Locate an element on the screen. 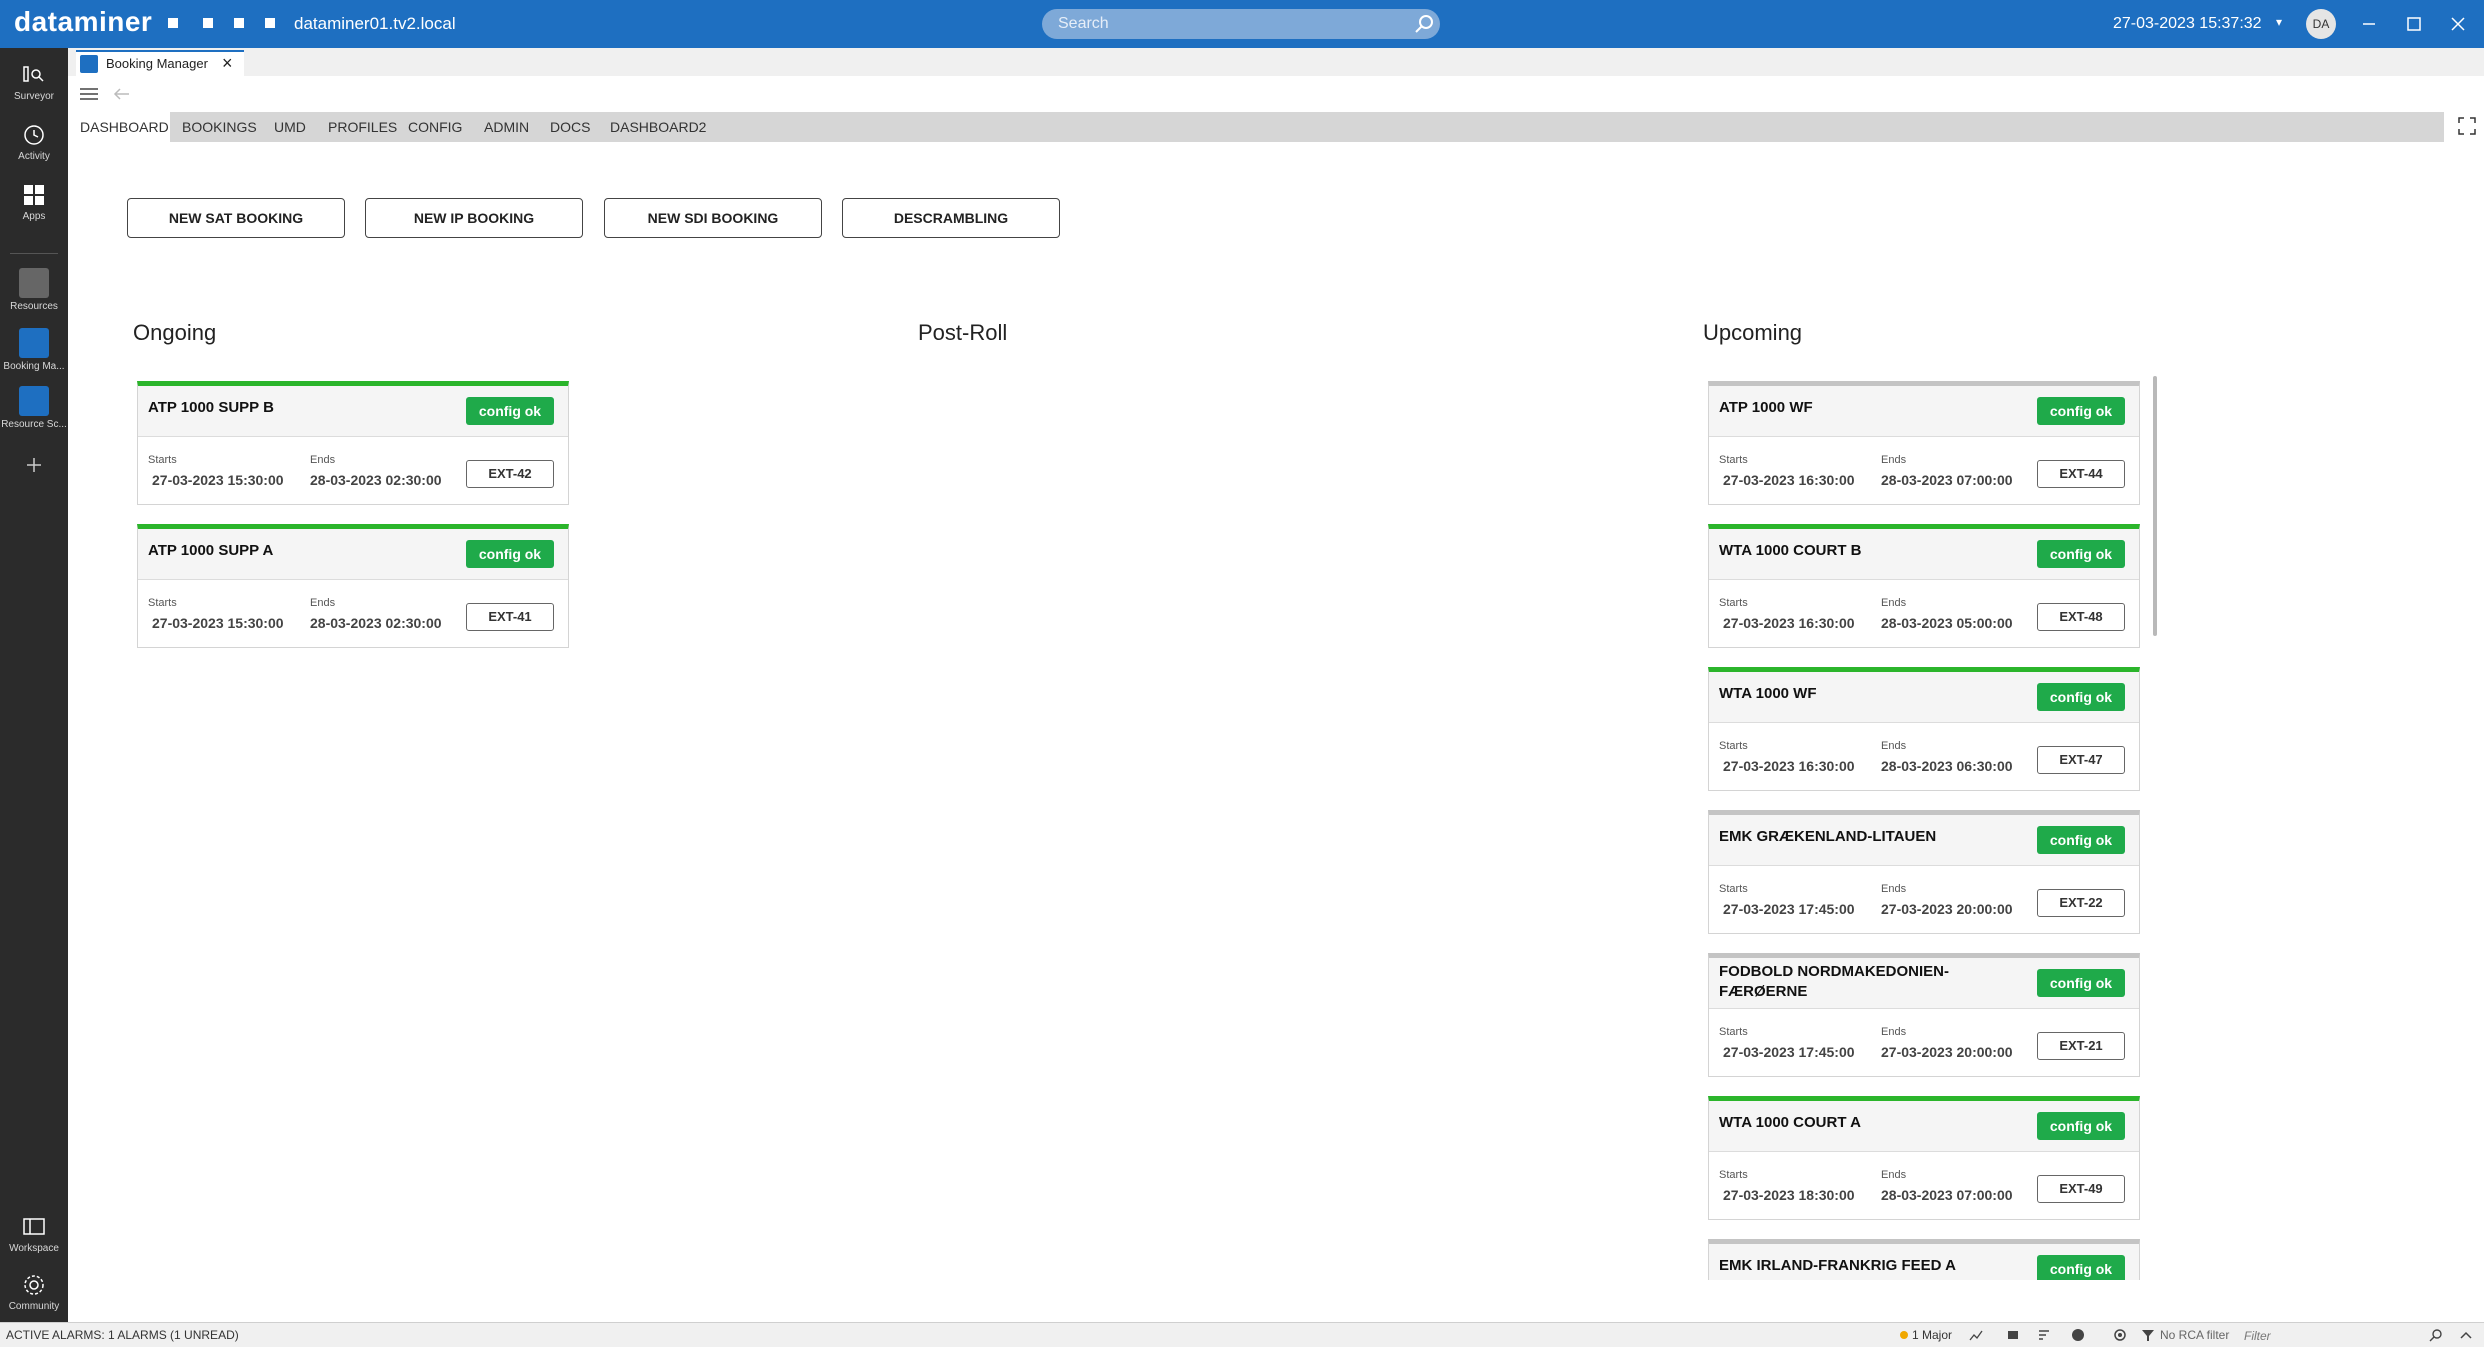 This screenshot has height=1347, width=2484. filter-icon is located at coordinates (2148, 1335).